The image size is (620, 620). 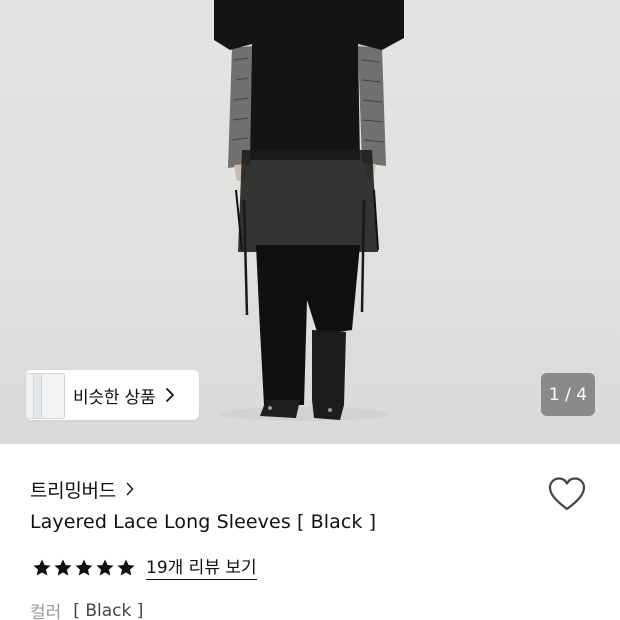 What do you see at coordinates (53, 396) in the screenshot?
I see `similar-thumbnail` at bounding box center [53, 396].